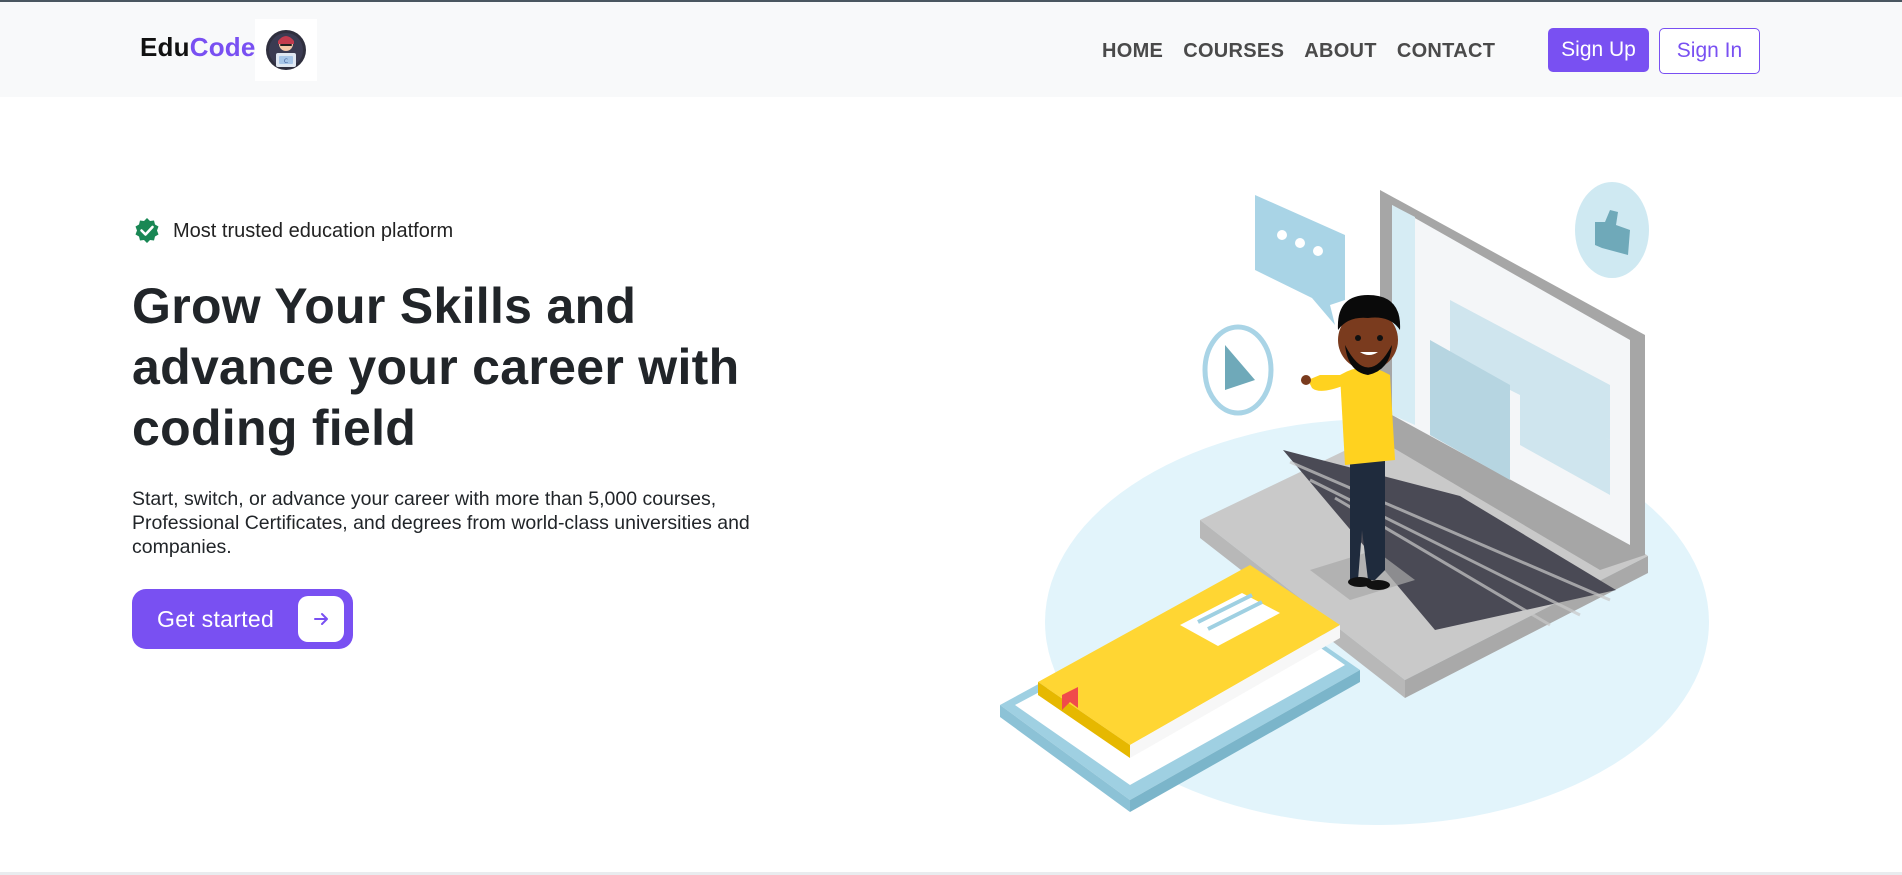 The height and width of the screenshot is (875, 1902). I want to click on main-nav: HOME COURSES ABOUT CONTACT, so click(1298, 51).